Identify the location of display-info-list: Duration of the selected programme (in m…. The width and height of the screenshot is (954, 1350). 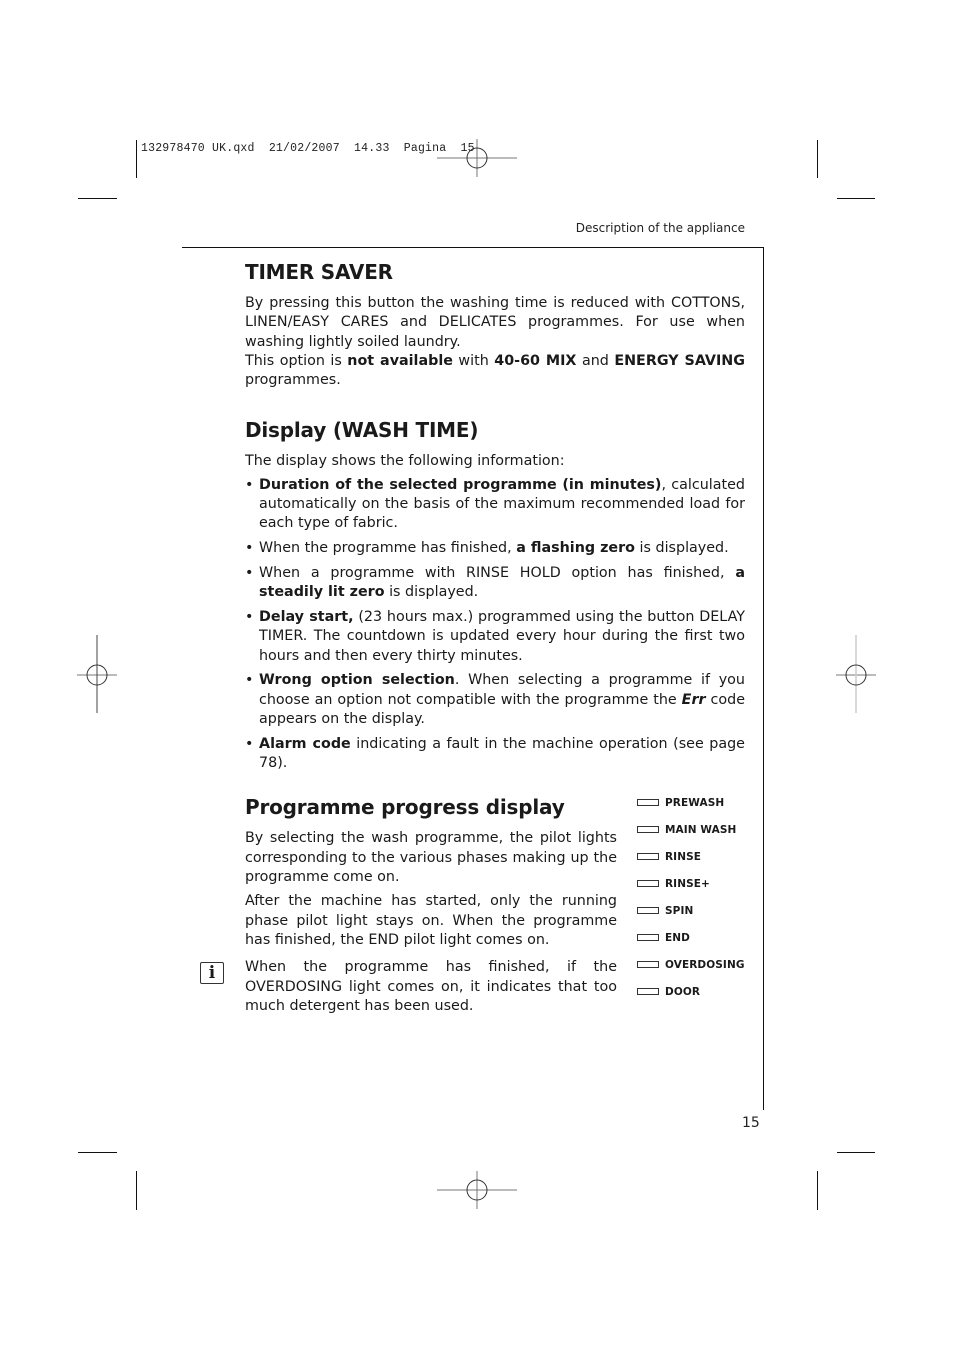
(495, 625).